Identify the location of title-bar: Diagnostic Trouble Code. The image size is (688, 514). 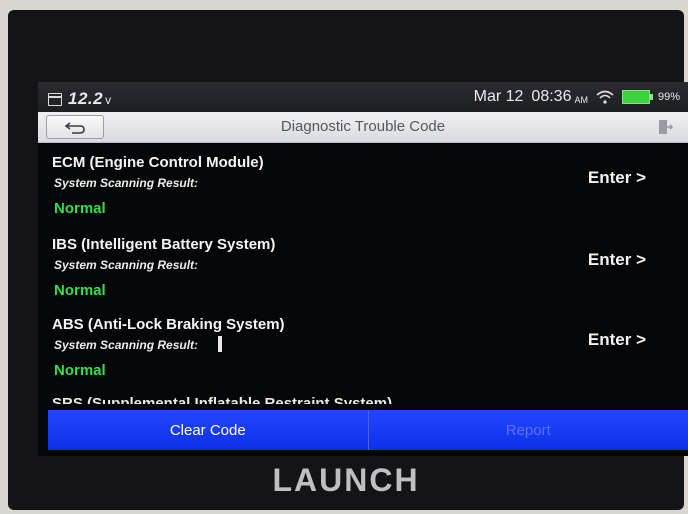
(363, 127).